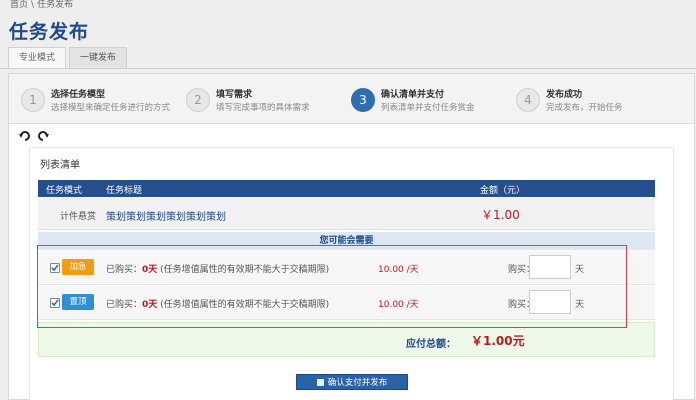  What do you see at coordinates (528, 100) in the screenshot?
I see `step-number: 4` at bounding box center [528, 100].